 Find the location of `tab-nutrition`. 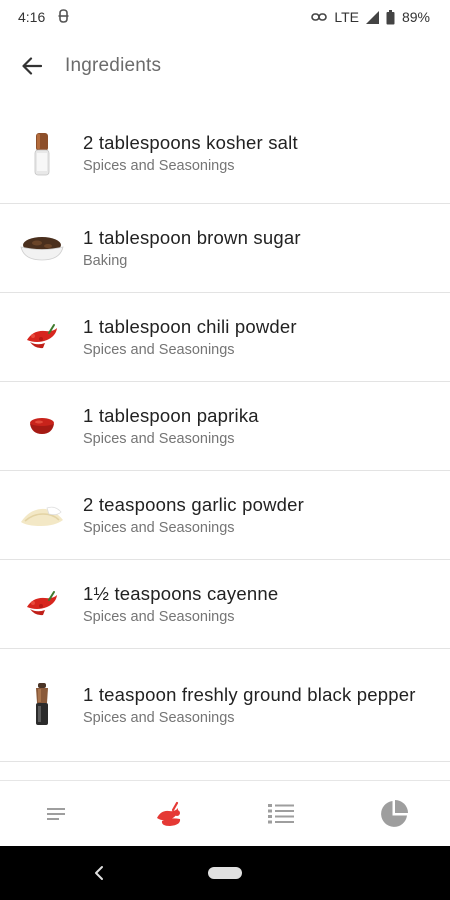

tab-nutrition is located at coordinates (394, 813).